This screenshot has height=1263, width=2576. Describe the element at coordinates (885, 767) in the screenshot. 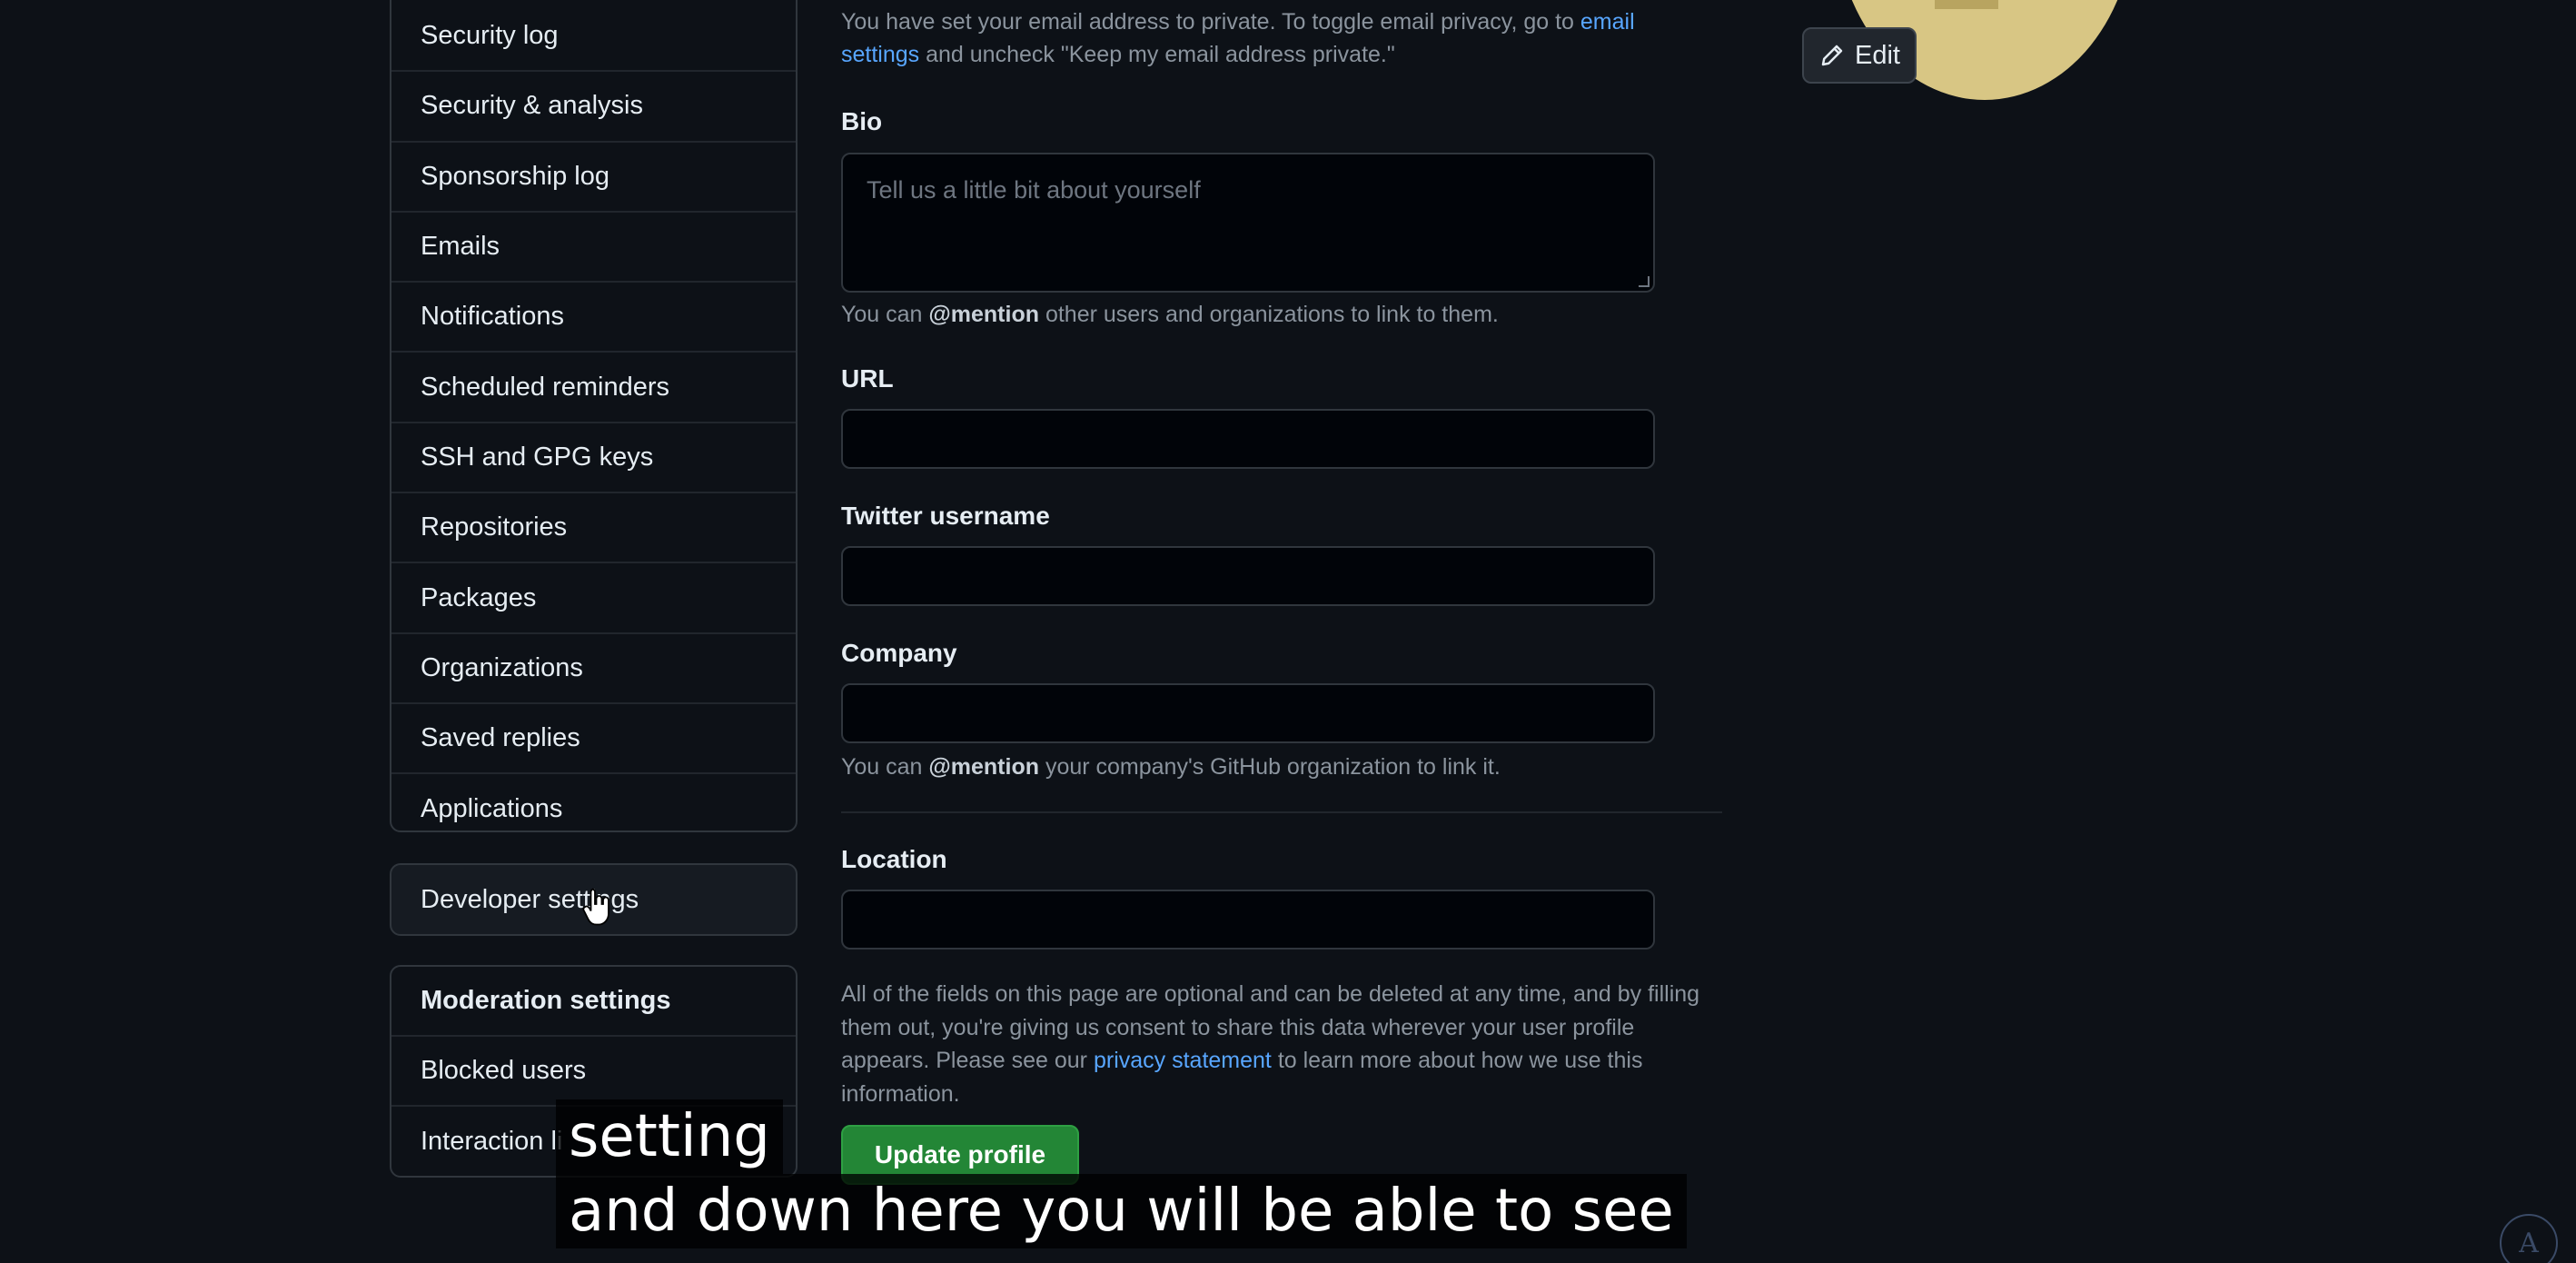

I see `company-hint-prefix: You can` at that location.